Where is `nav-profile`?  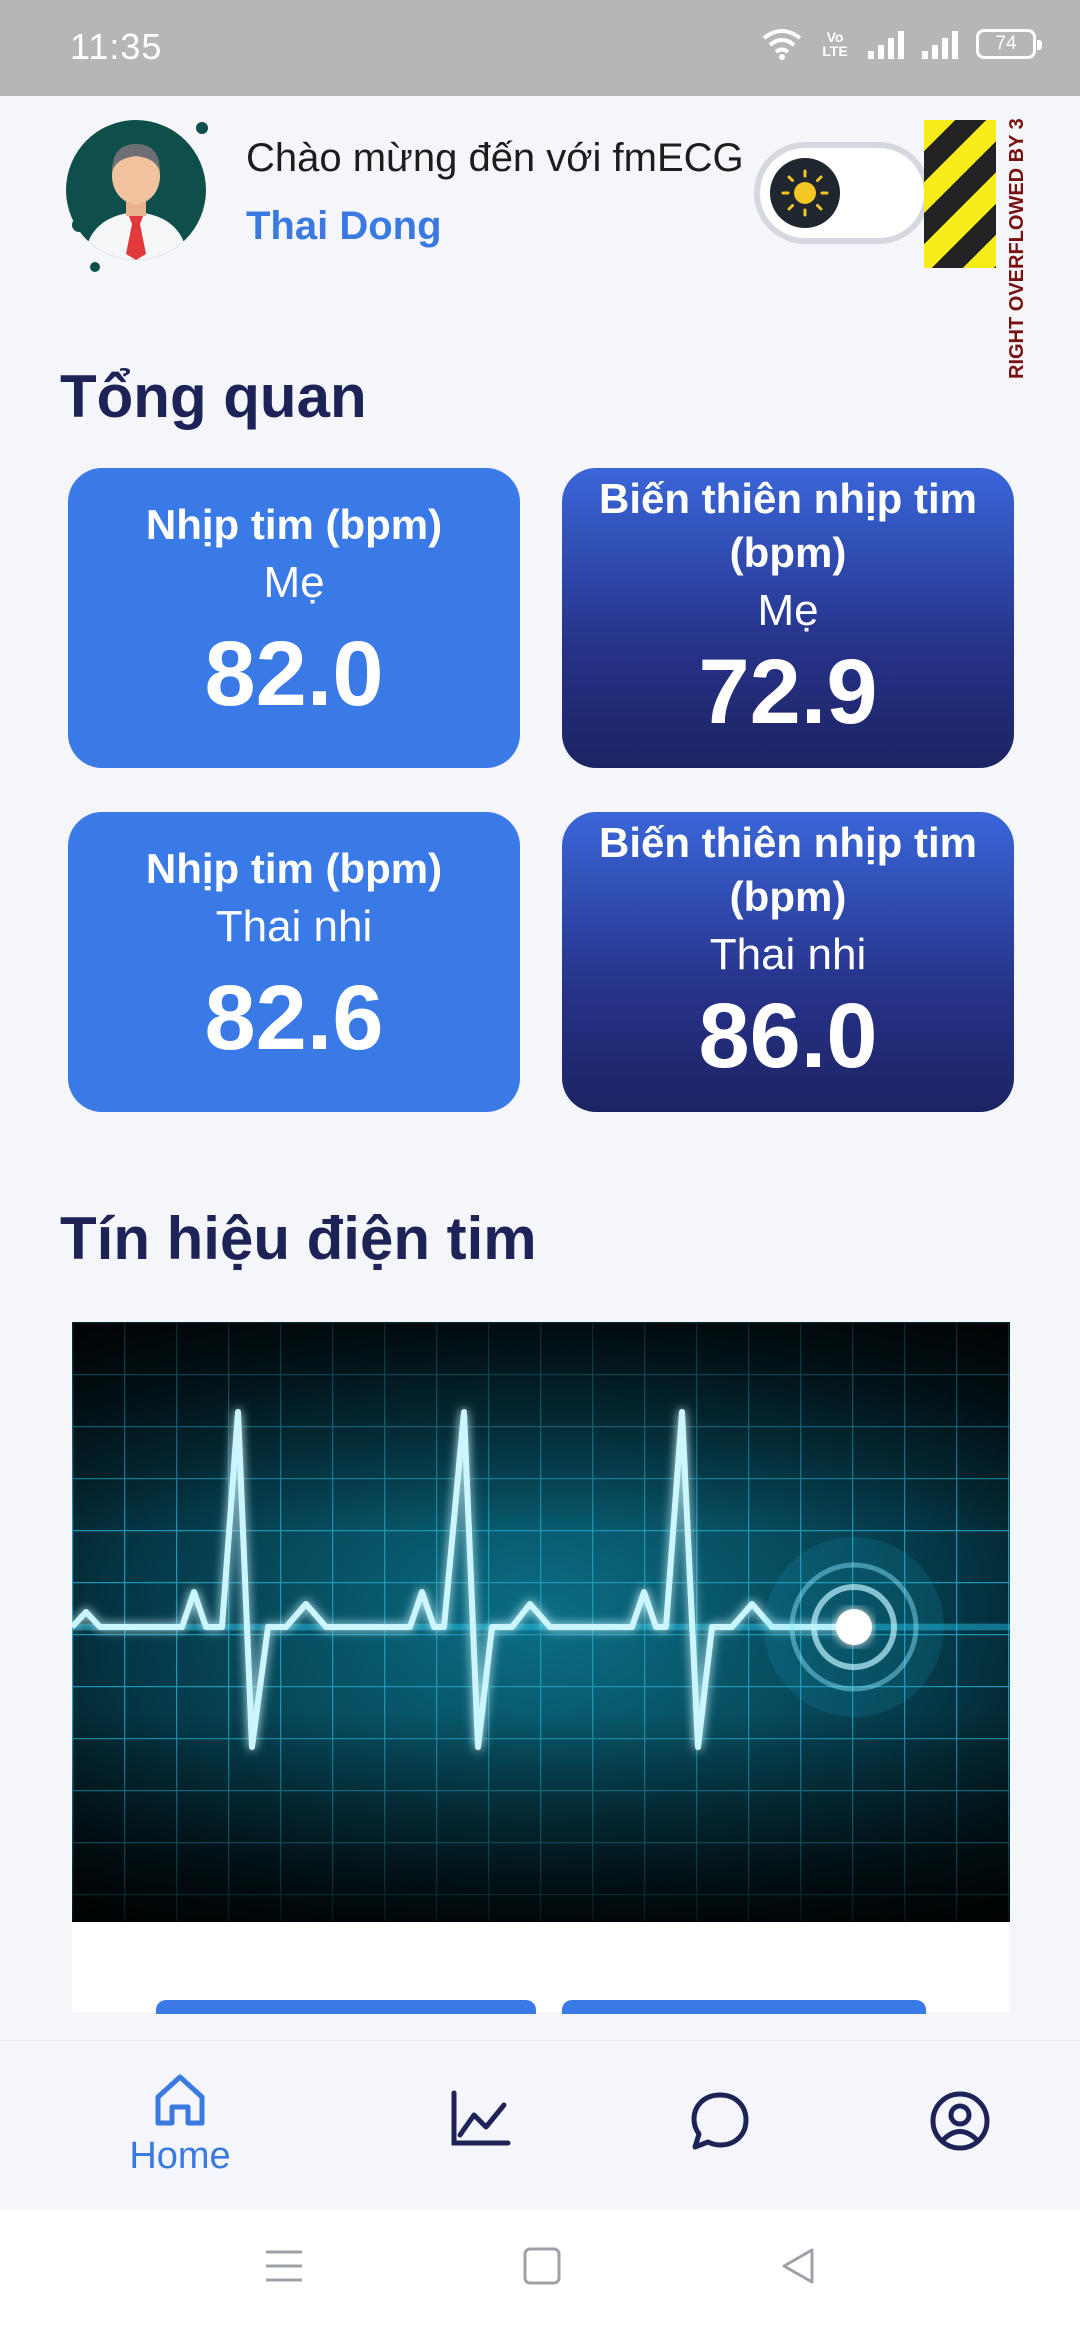 nav-profile is located at coordinates (960, 2154).